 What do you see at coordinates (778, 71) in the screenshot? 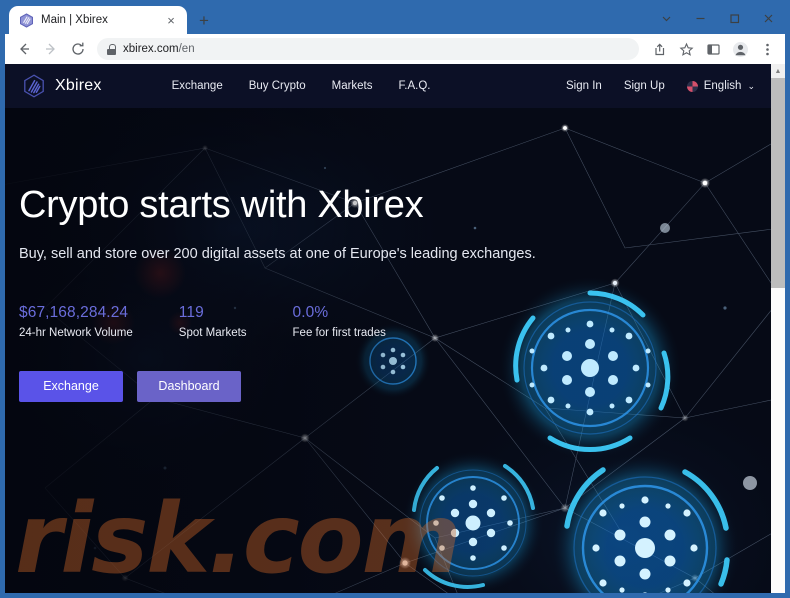
I see `scroll-up-arrow-icon: ▲` at bounding box center [778, 71].